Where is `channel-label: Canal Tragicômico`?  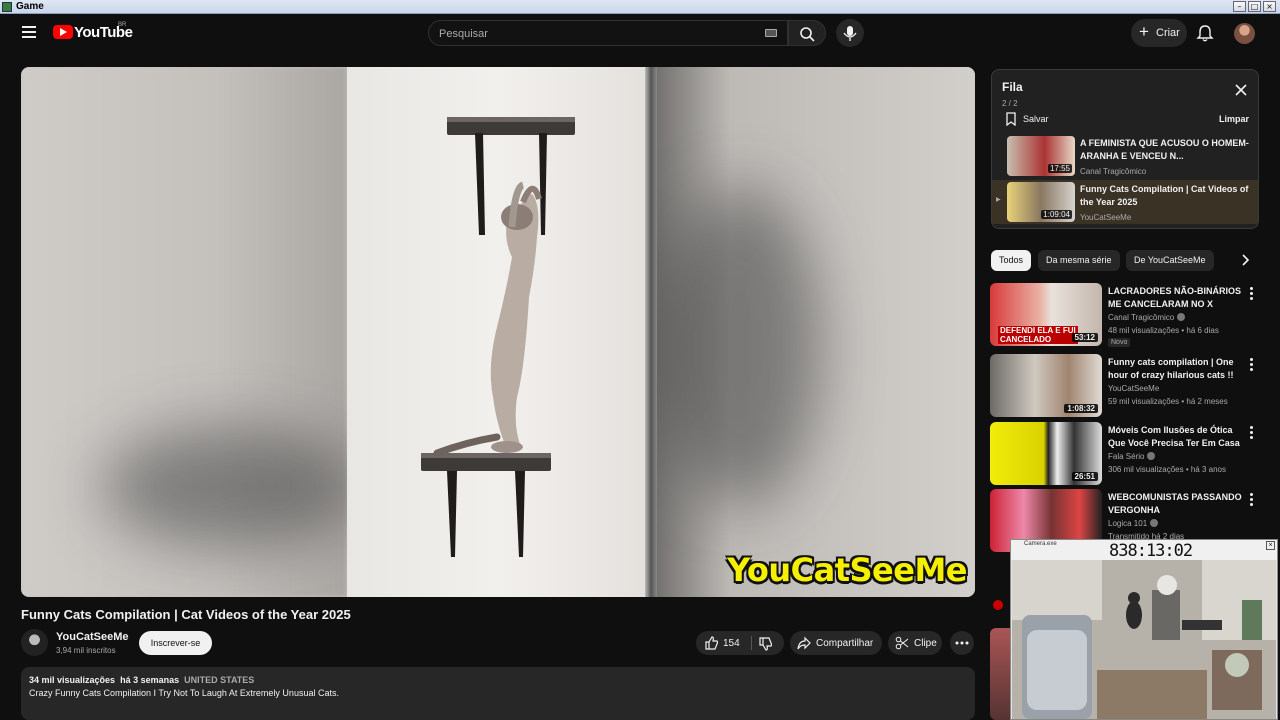 channel-label: Canal Tragicômico is located at coordinates (1141, 317).